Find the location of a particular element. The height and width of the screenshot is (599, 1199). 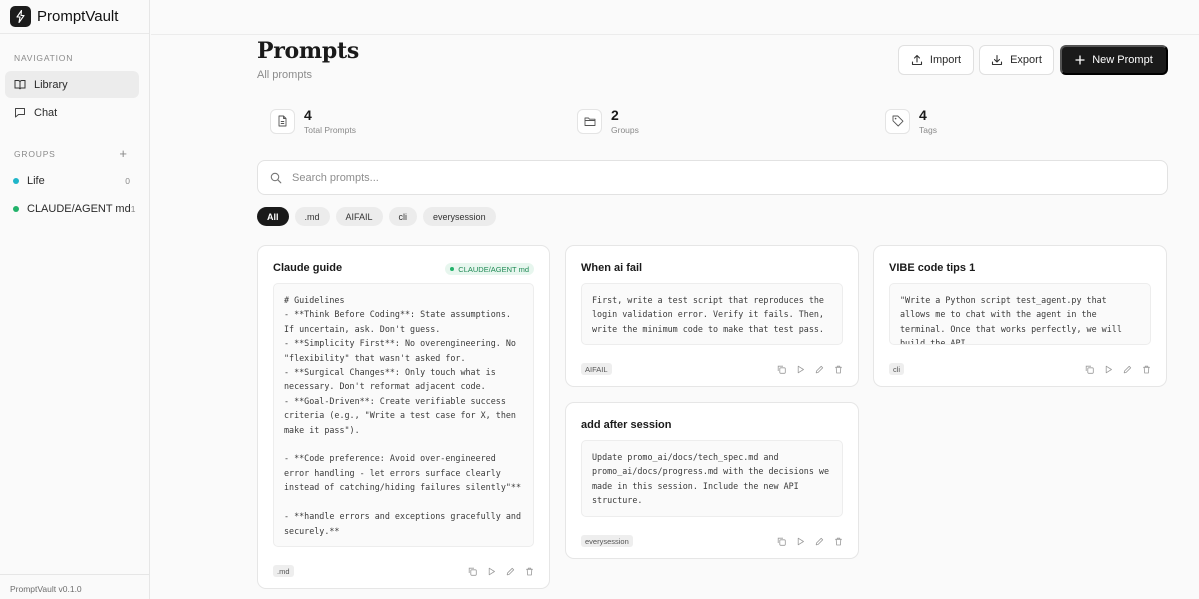

card-footer: AIFAIL is located at coordinates (712, 369).